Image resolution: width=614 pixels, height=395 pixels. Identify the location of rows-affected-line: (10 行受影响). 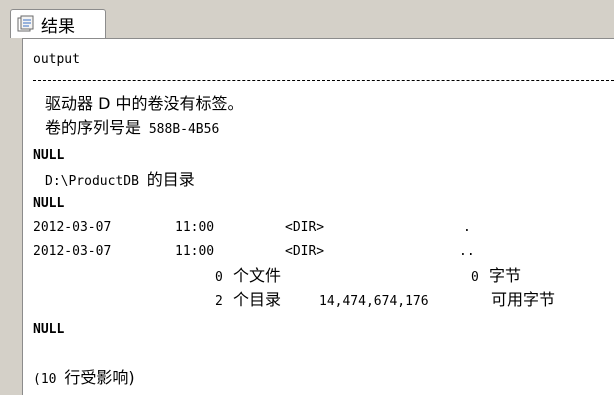
(84, 379).